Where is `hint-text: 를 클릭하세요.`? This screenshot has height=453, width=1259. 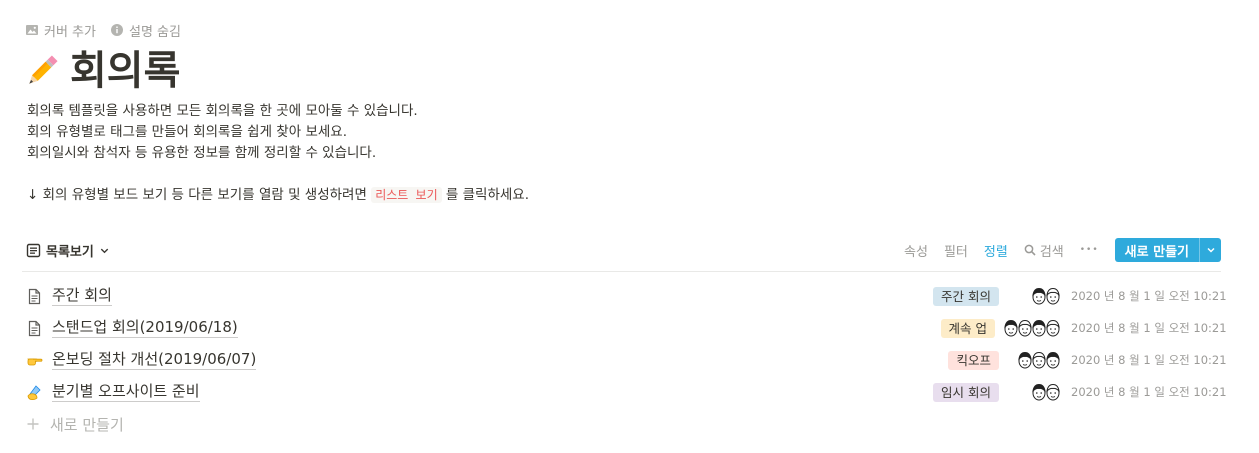 hint-text: 를 클릭하세요. is located at coordinates (485, 195).